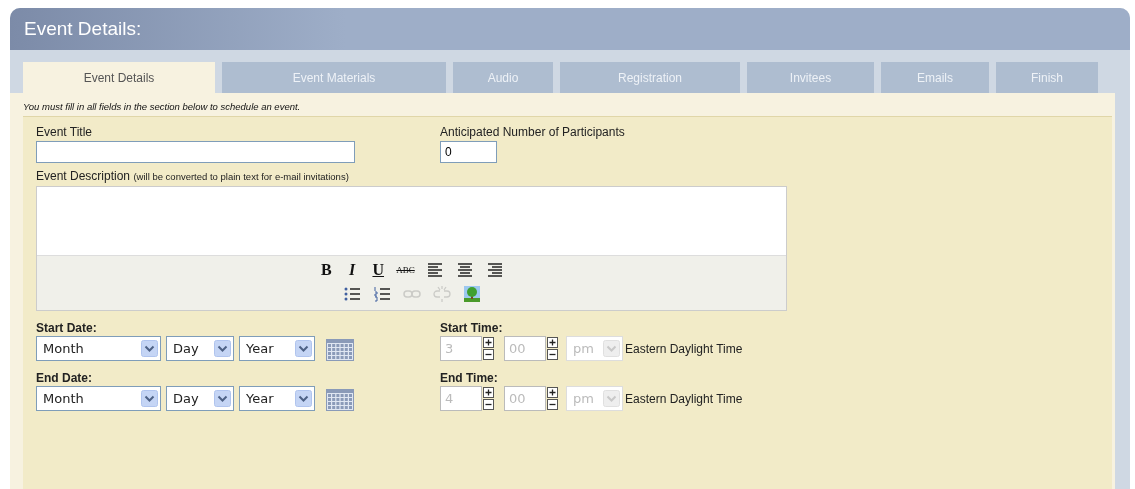 The width and height of the screenshot is (1135, 489). Describe the element at coordinates (570, 29) in the screenshot. I see `panel-header: Event Details:` at that location.